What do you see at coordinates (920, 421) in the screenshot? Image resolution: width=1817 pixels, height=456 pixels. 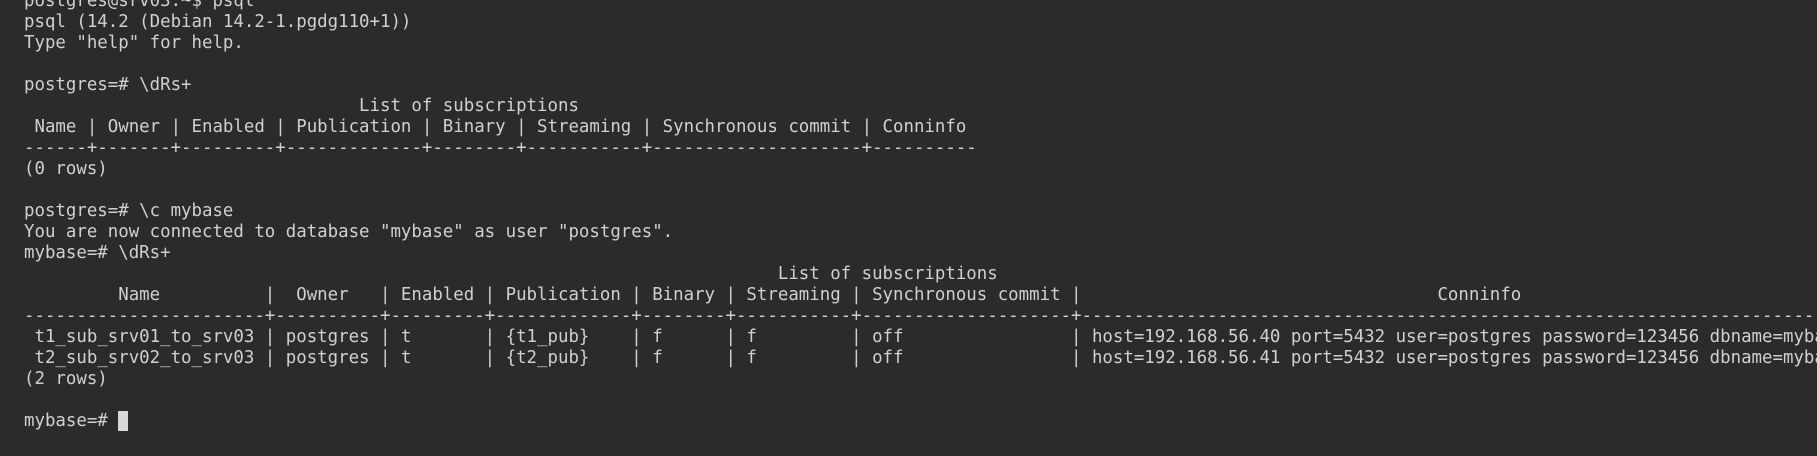 I see `prompt-line: mybase=#` at bounding box center [920, 421].